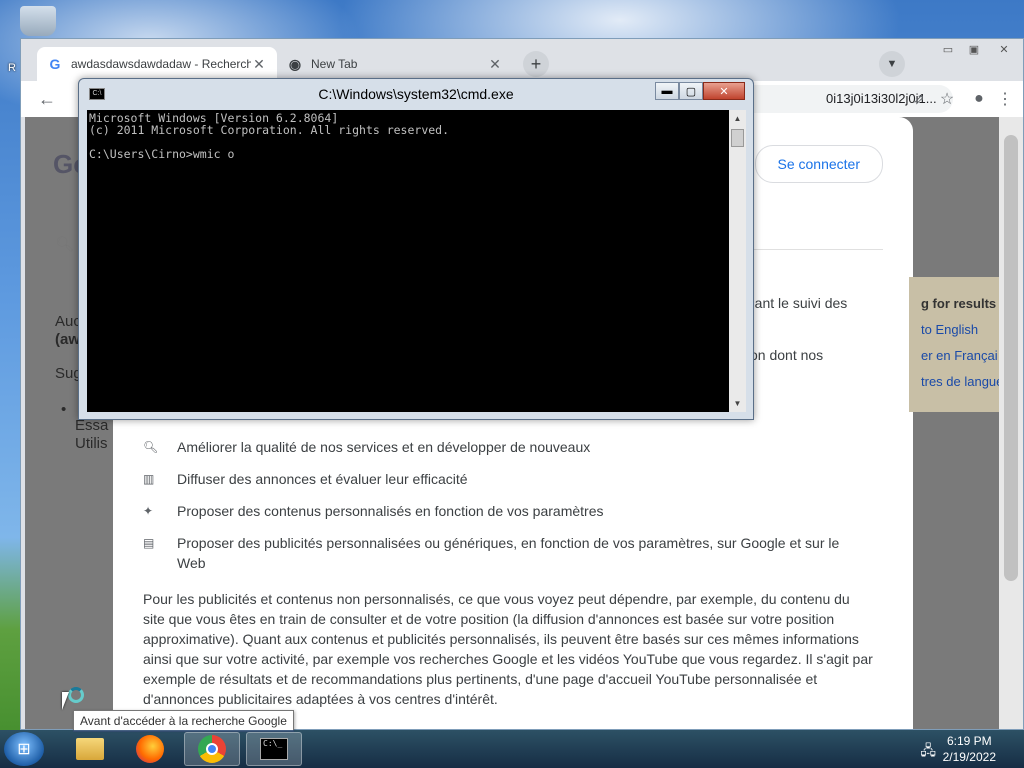 The height and width of the screenshot is (768, 1024). What do you see at coordinates (818, 164) in the screenshot?
I see `sign-in-button: Se connecter` at bounding box center [818, 164].